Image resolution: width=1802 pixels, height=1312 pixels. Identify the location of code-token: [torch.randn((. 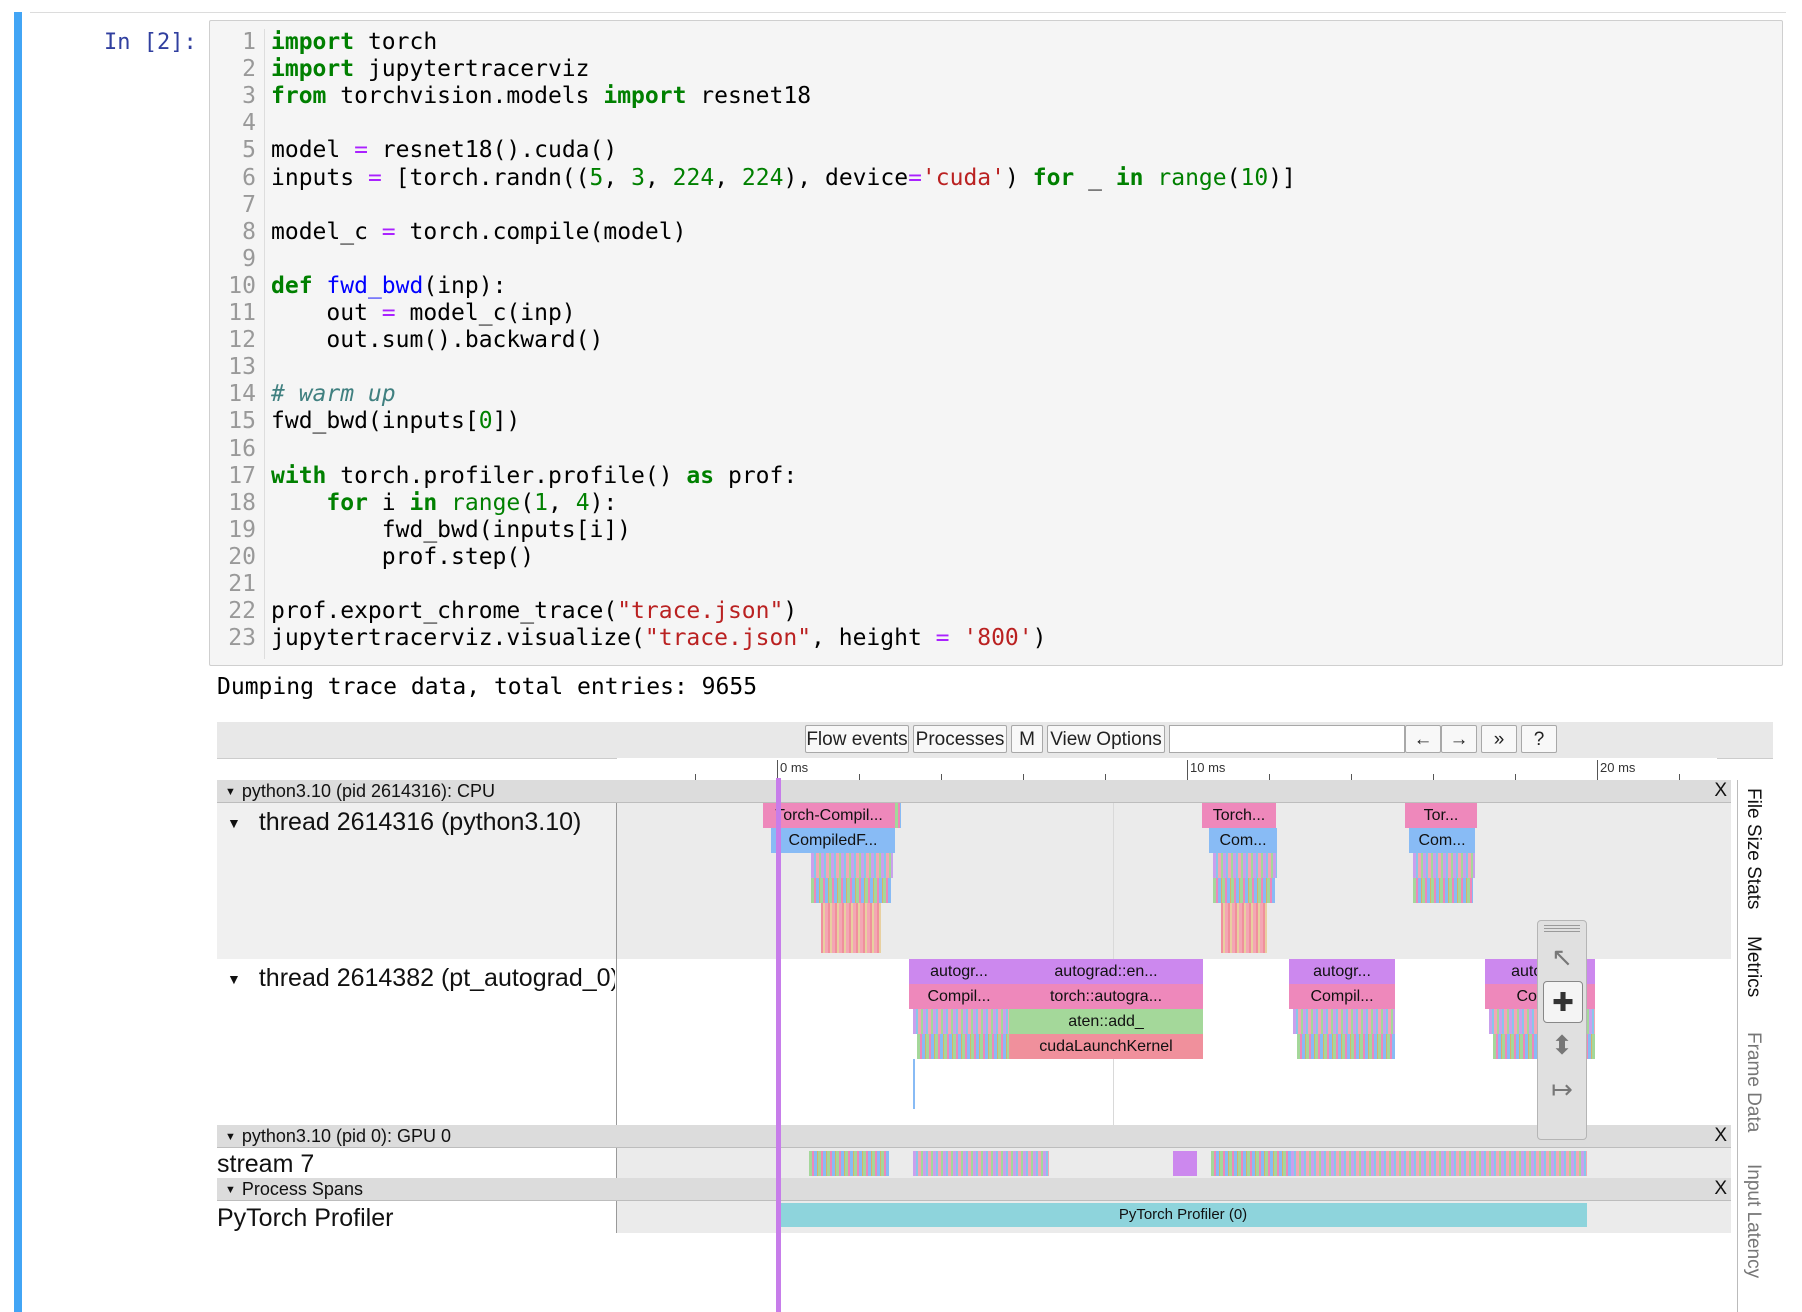
(485, 177).